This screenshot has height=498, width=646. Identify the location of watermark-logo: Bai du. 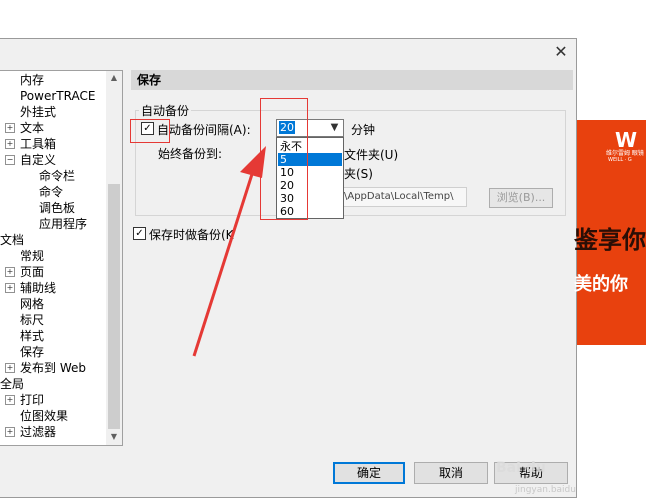
(521, 468).